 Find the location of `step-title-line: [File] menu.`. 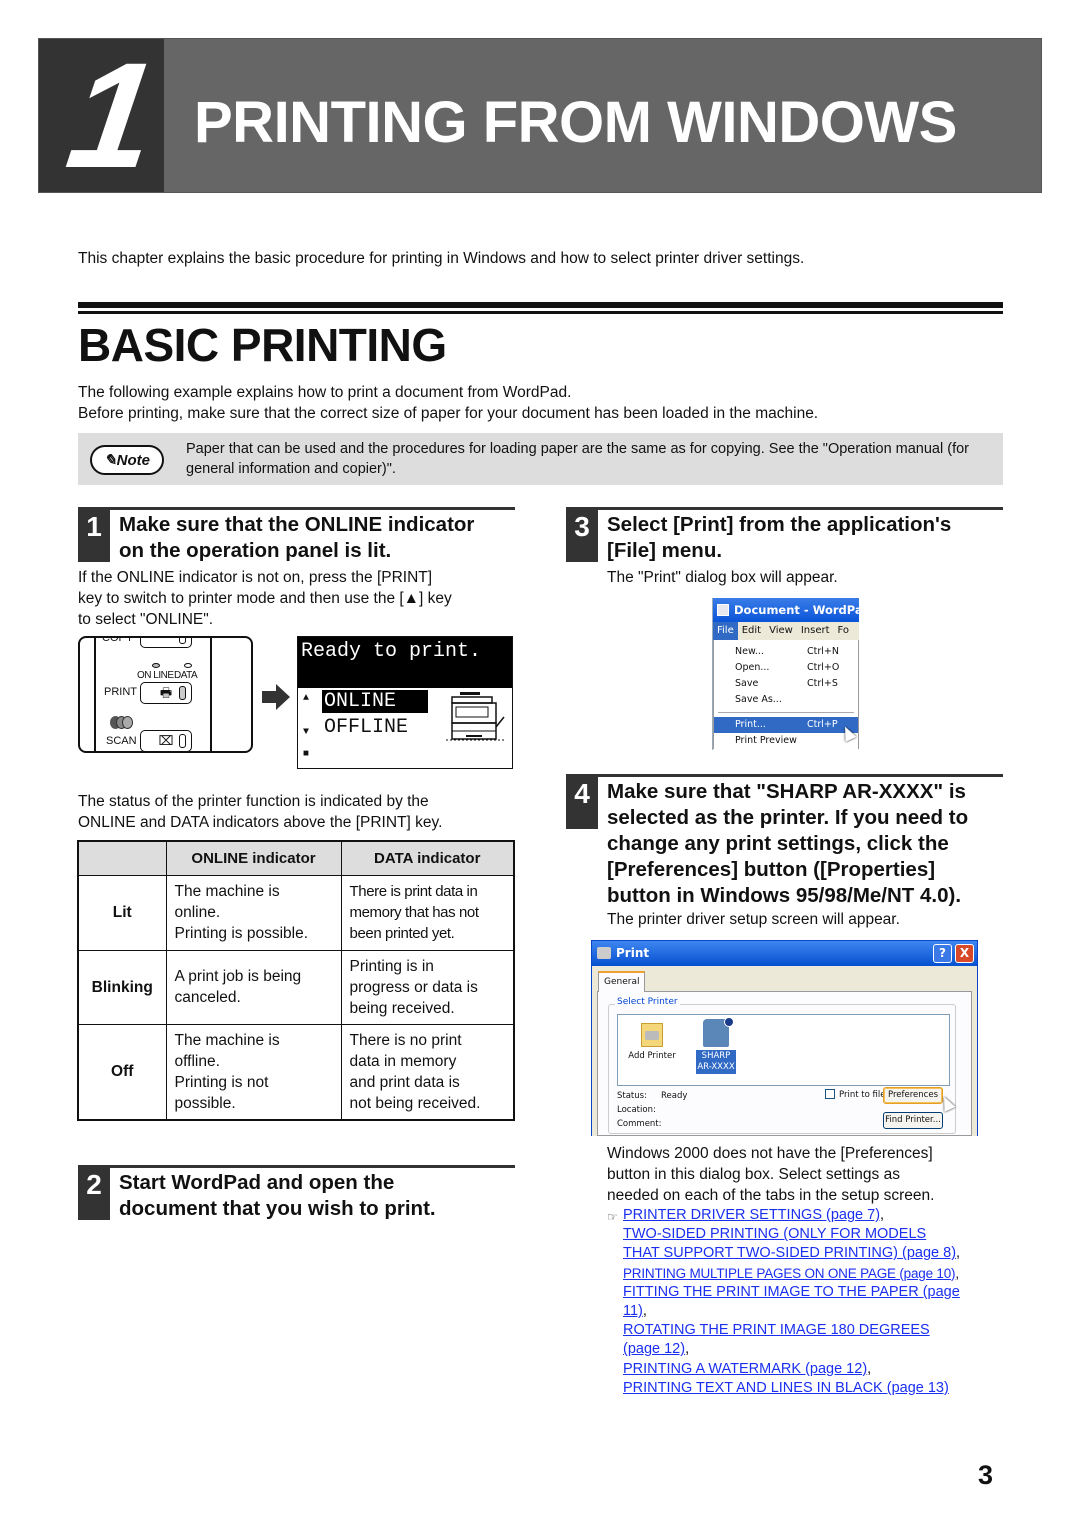

step-title-line: [File] menu. is located at coordinates (665, 550).